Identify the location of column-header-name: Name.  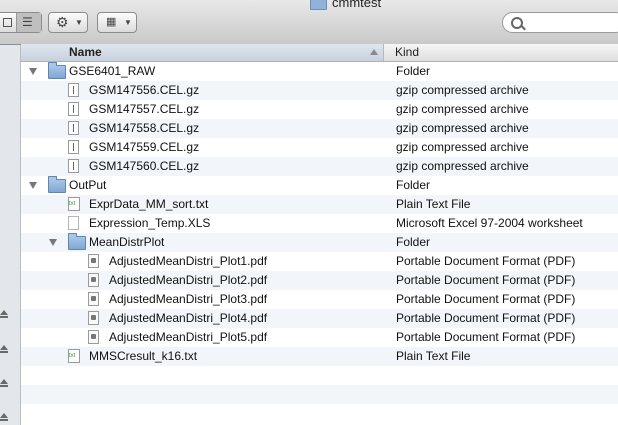
(202, 52).